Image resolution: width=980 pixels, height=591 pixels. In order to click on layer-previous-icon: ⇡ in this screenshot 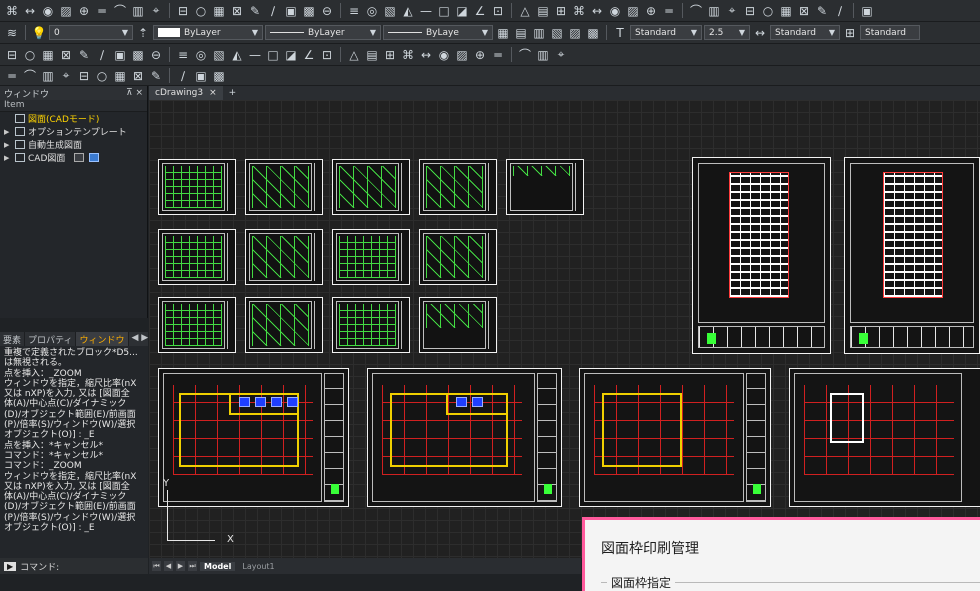, I will do `click(143, 33)`.